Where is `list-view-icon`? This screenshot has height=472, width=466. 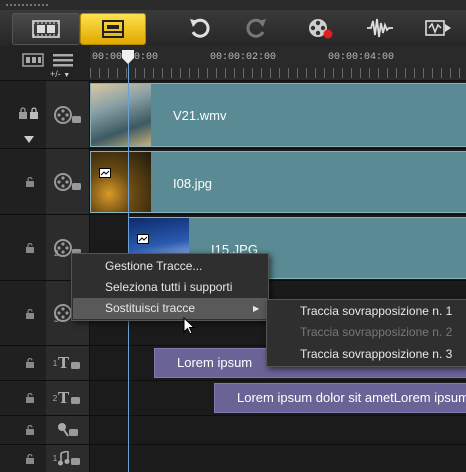
list-view-icon is located at coordinates (63, 60).